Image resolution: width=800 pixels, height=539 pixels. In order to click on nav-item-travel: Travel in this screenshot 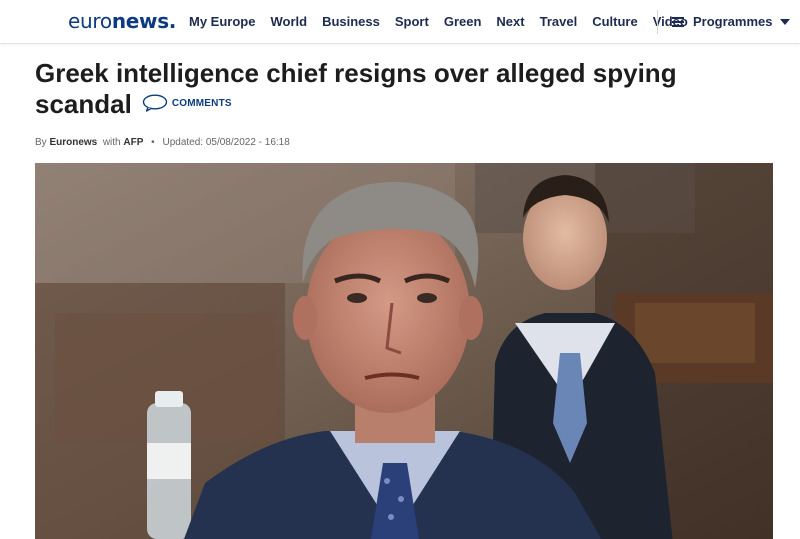, I will do `click(559, 21)`.